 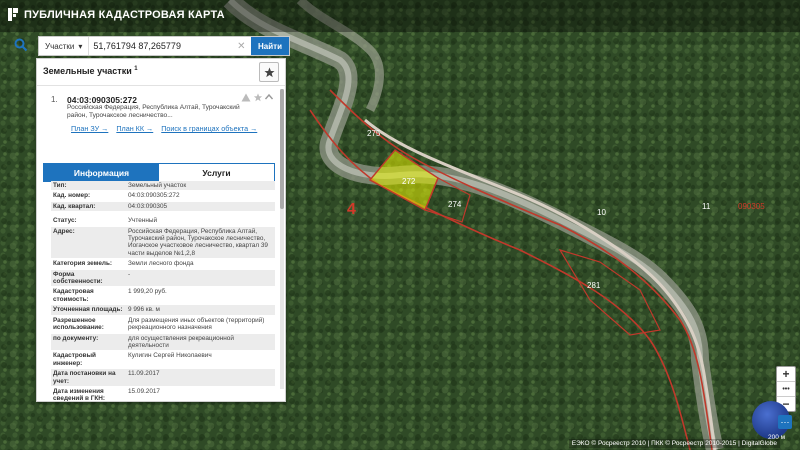 I want to click on find-button: Найти, so click(x=270, y=46).